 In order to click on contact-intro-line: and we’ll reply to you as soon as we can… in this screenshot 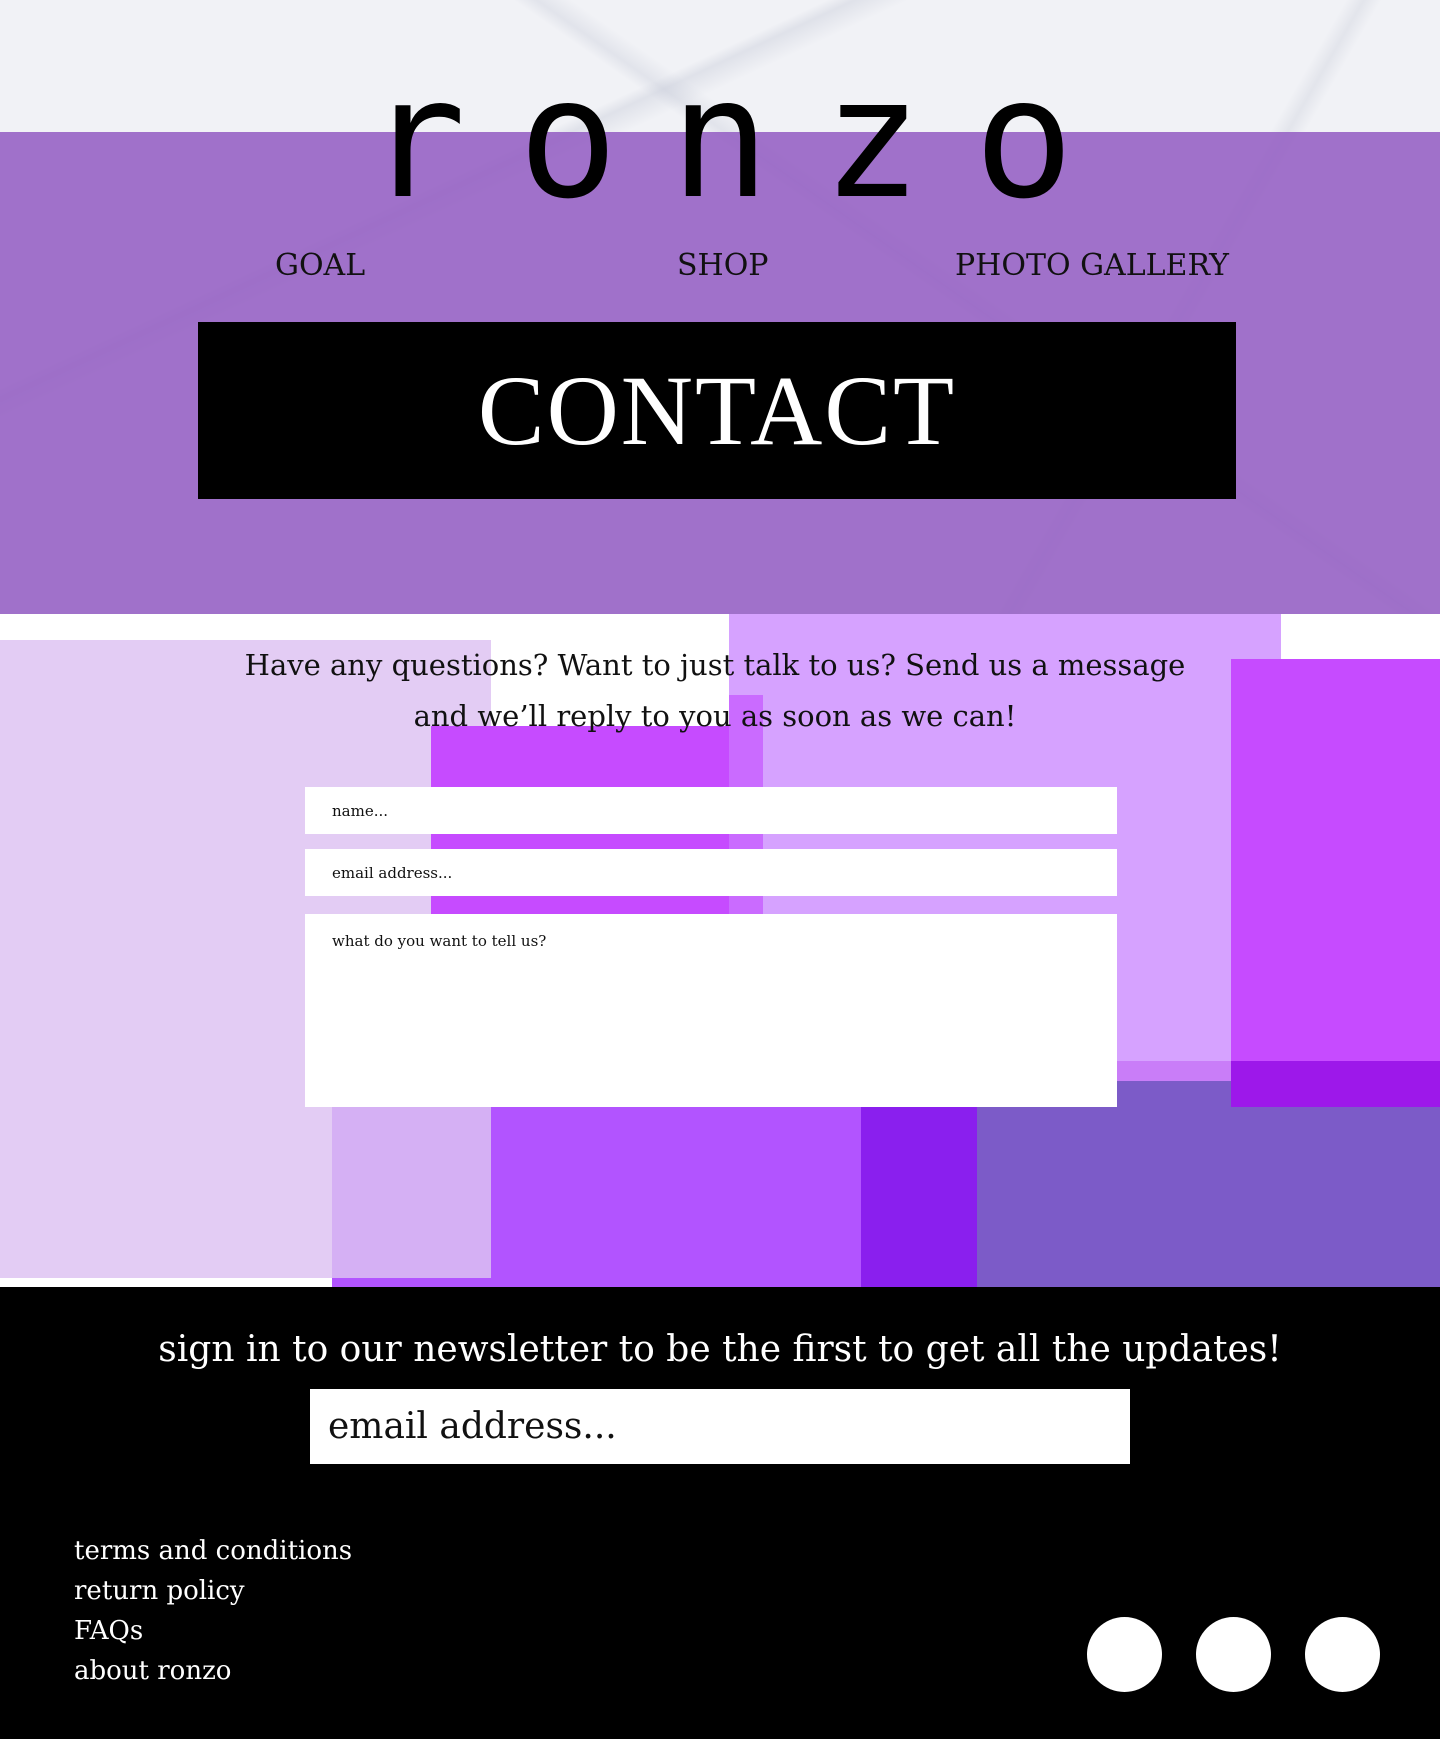, I will do `click(715, 716)`.